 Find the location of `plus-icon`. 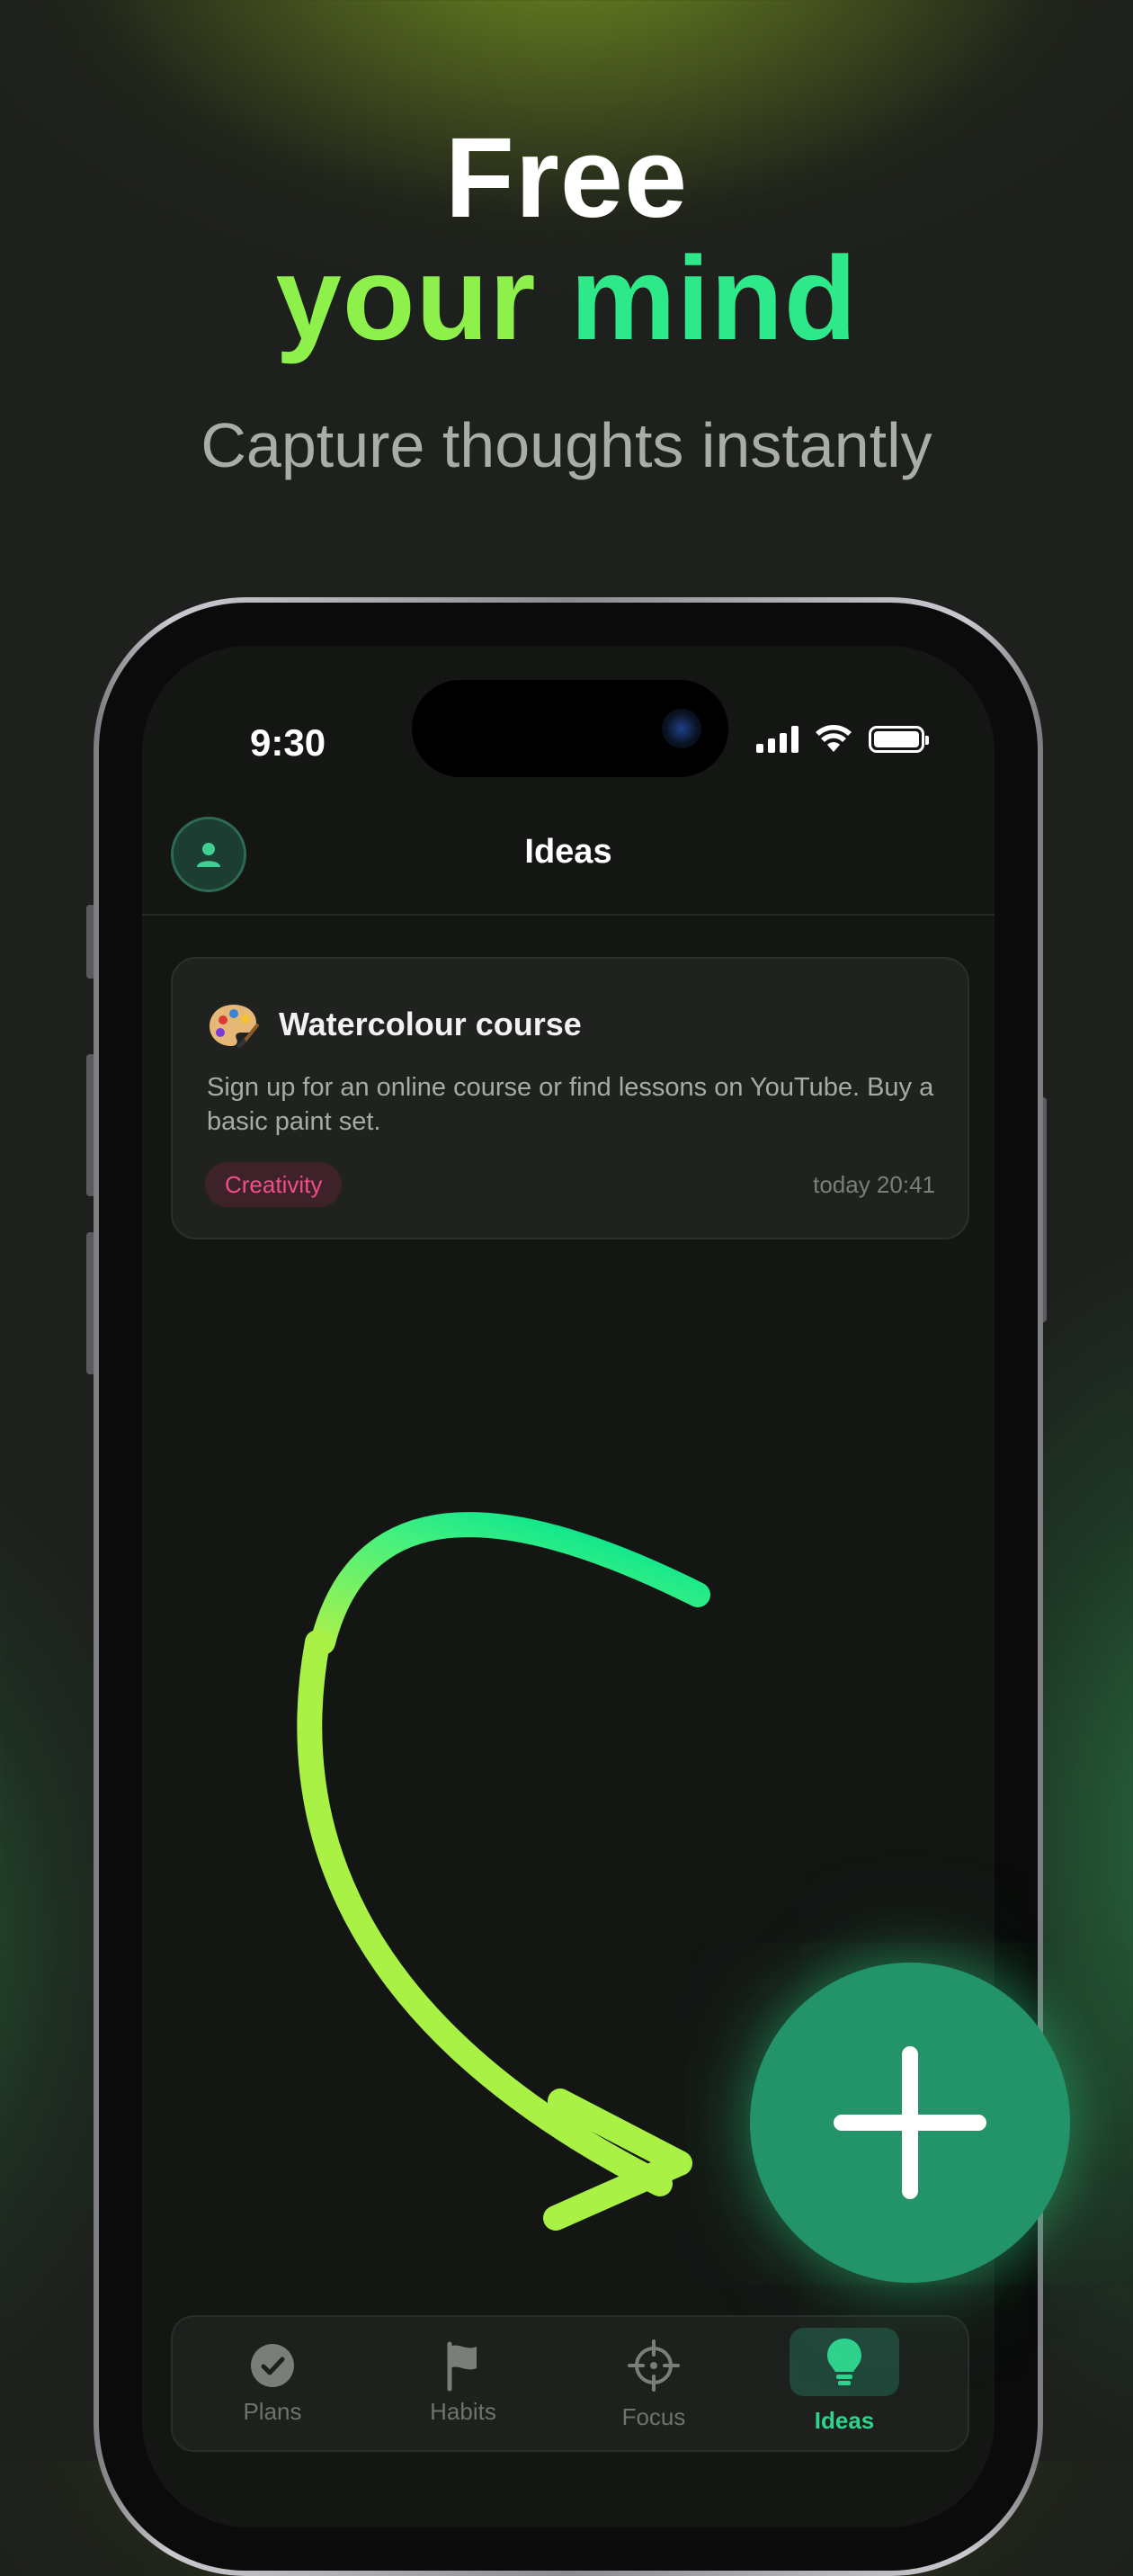

plus-icon is located at coordinates (910, 2122).